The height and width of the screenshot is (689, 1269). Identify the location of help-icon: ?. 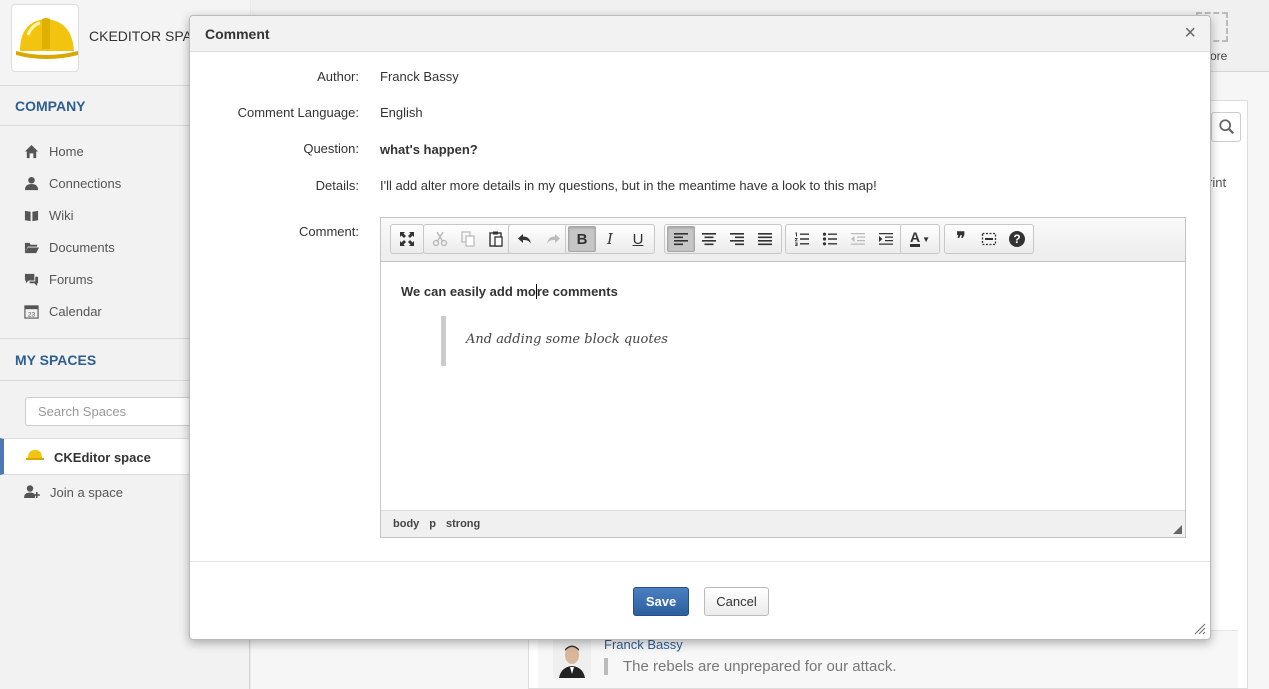
(1017, 239).